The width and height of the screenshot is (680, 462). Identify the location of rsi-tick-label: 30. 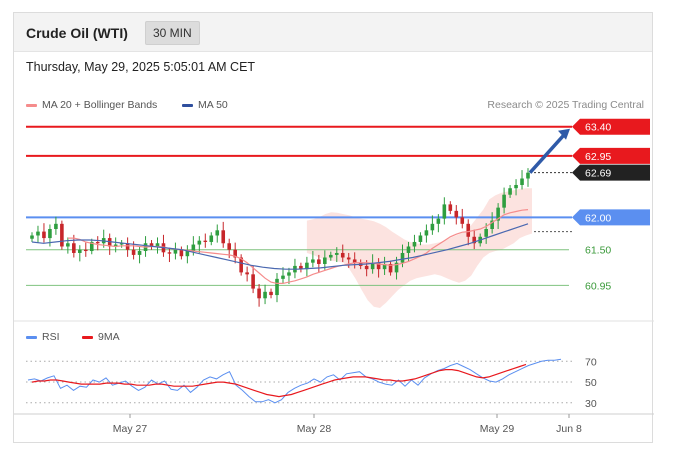
(591, 404).